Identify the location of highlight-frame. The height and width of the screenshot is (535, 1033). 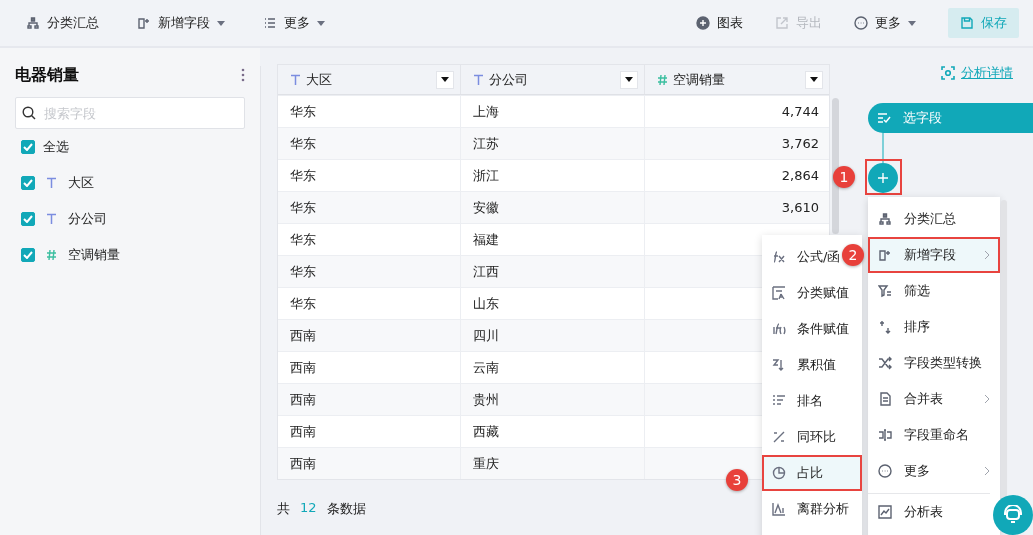
(883, 177).